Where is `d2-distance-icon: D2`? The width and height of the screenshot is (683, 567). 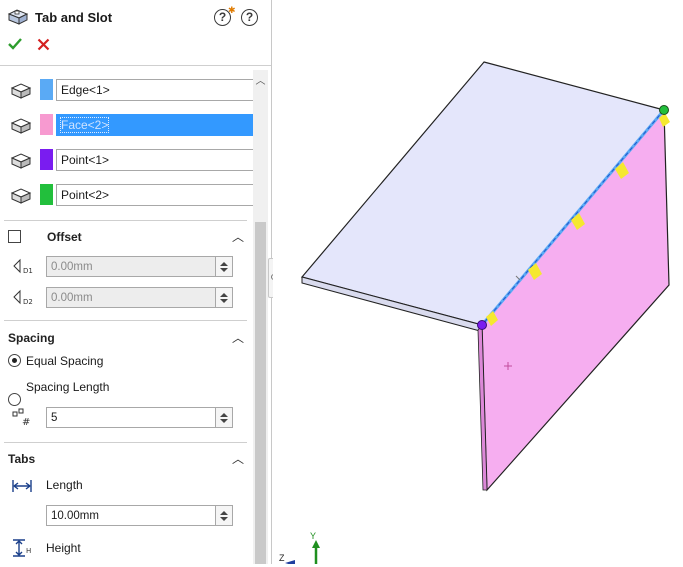
d2-distance-icon: D2 is located at coordinates (23, 298).